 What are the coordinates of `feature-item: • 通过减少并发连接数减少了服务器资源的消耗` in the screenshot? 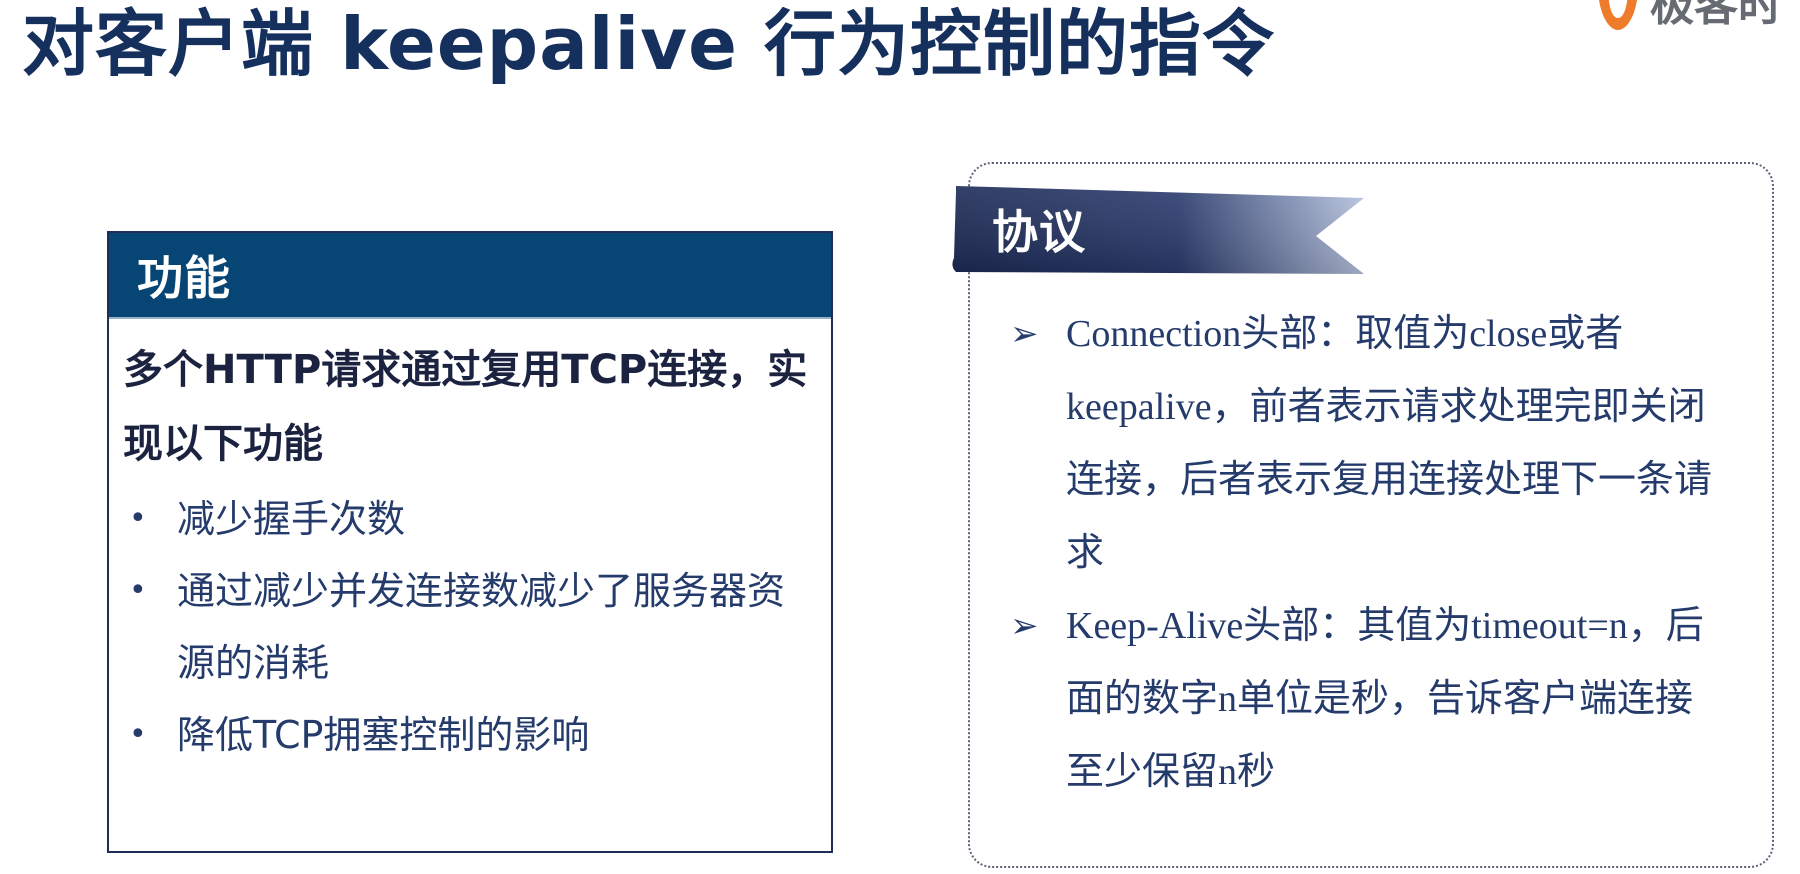 It's located at (470, 627).